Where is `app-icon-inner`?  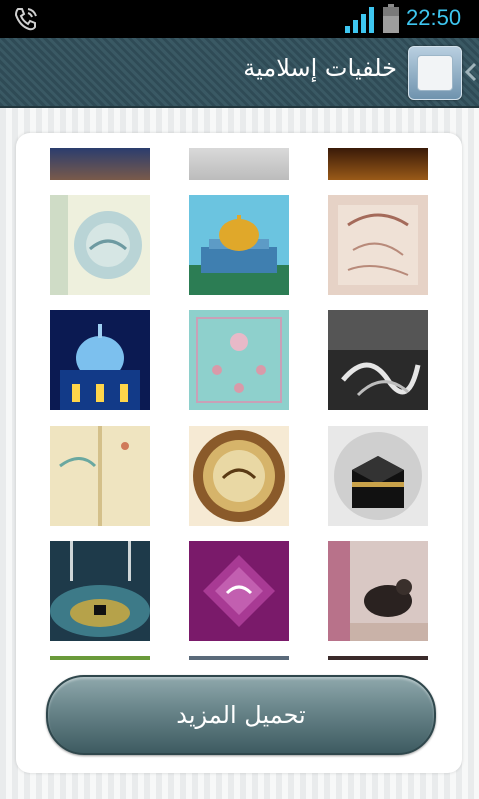 app-icon-inner is located at coordinates (435, 73).